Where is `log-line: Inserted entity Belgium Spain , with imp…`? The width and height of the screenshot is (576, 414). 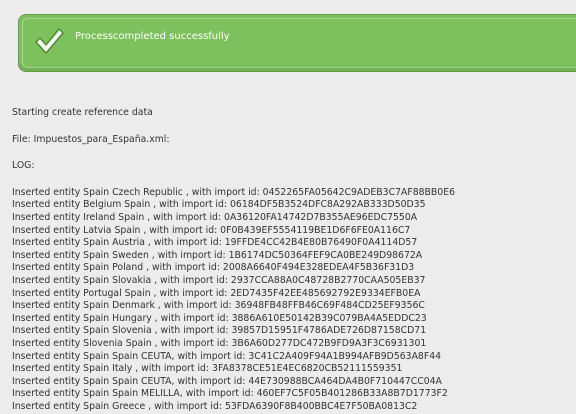
log-line: Inserted entity Belgium Spain , with imp… is located at coordinates (219, 205).